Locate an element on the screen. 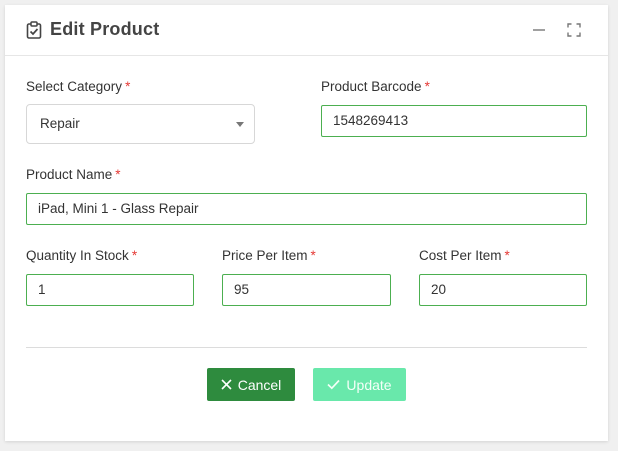  price-input: 95 is located at coordinates (306, 290).